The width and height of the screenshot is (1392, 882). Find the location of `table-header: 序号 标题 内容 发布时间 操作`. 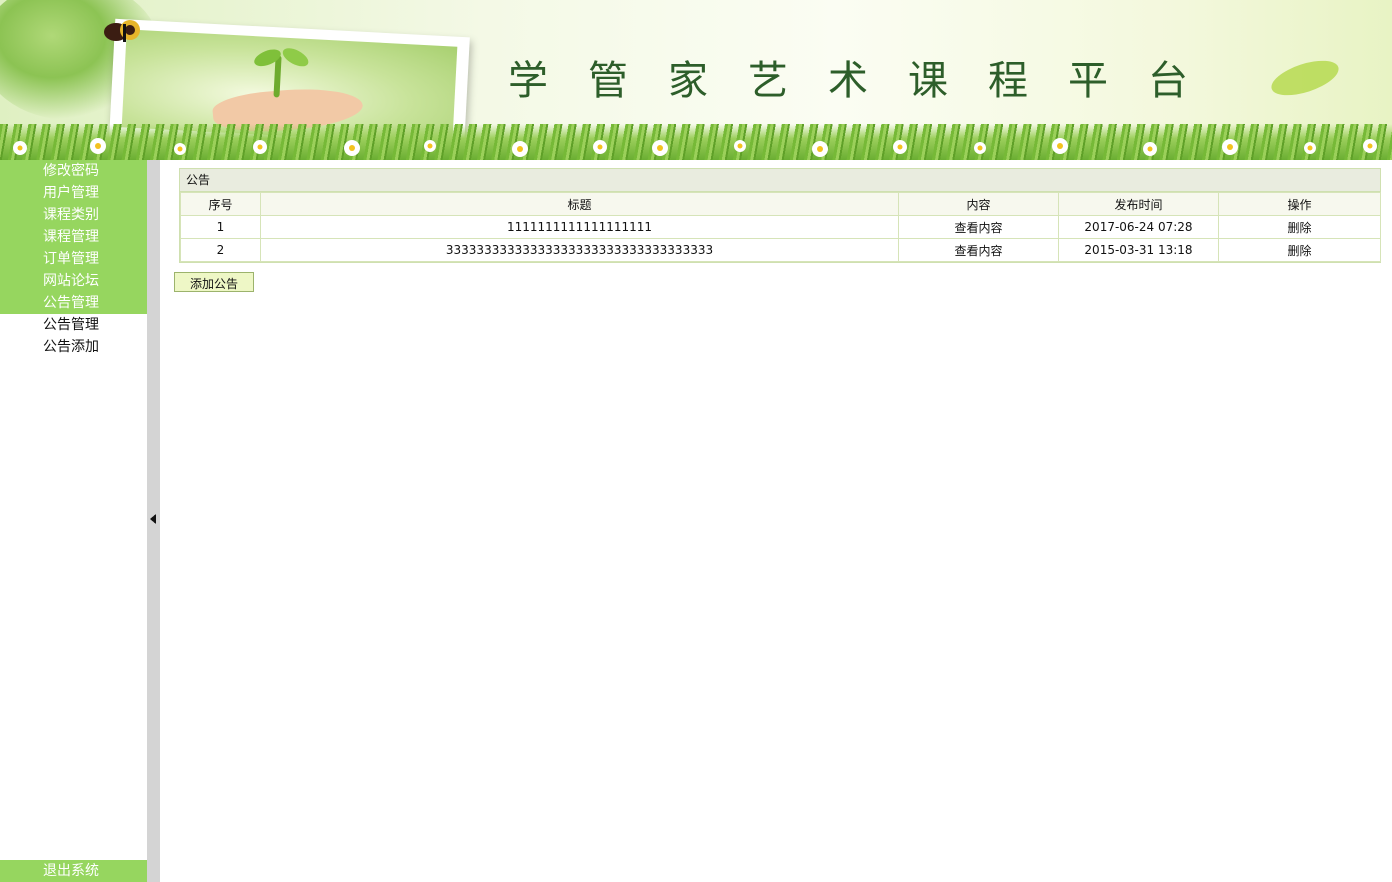

table-header: 序号 标题 内容 发布时间 操作 is located at coordinates (780, 204).